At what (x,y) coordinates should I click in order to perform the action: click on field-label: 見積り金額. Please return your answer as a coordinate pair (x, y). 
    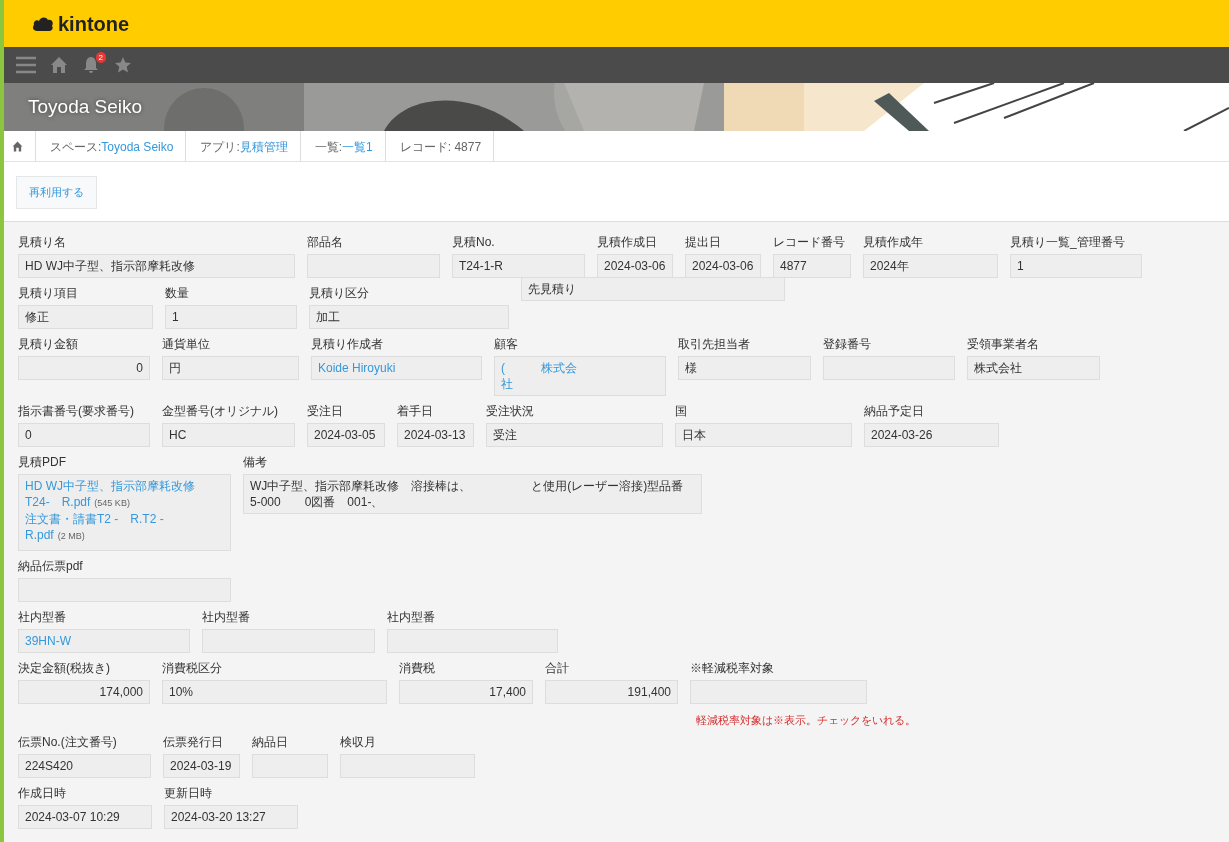
    Looking at the image, I should click on (48, 344).